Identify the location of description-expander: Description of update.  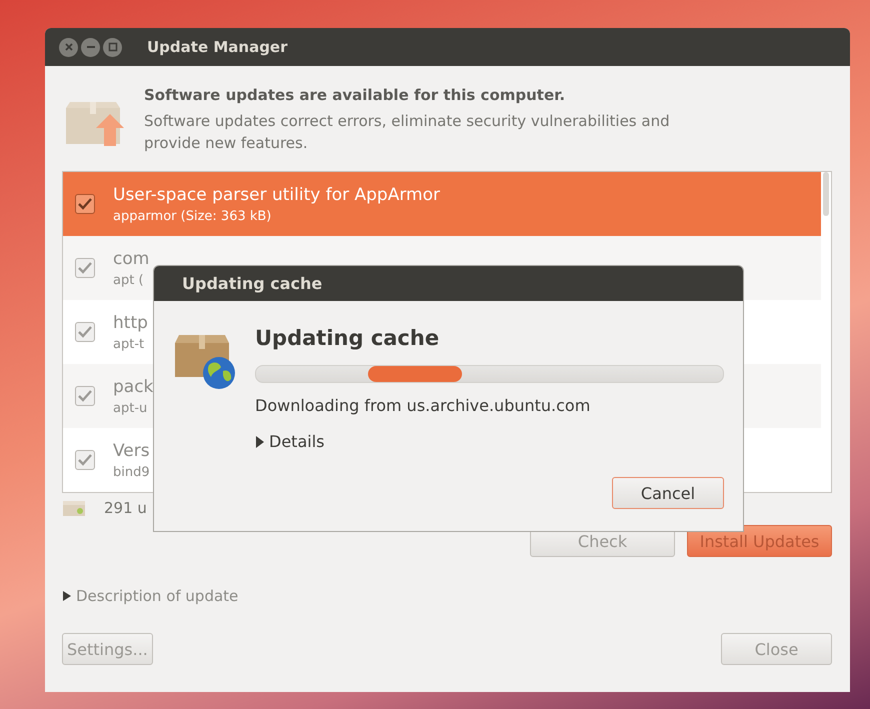
(172, 596).